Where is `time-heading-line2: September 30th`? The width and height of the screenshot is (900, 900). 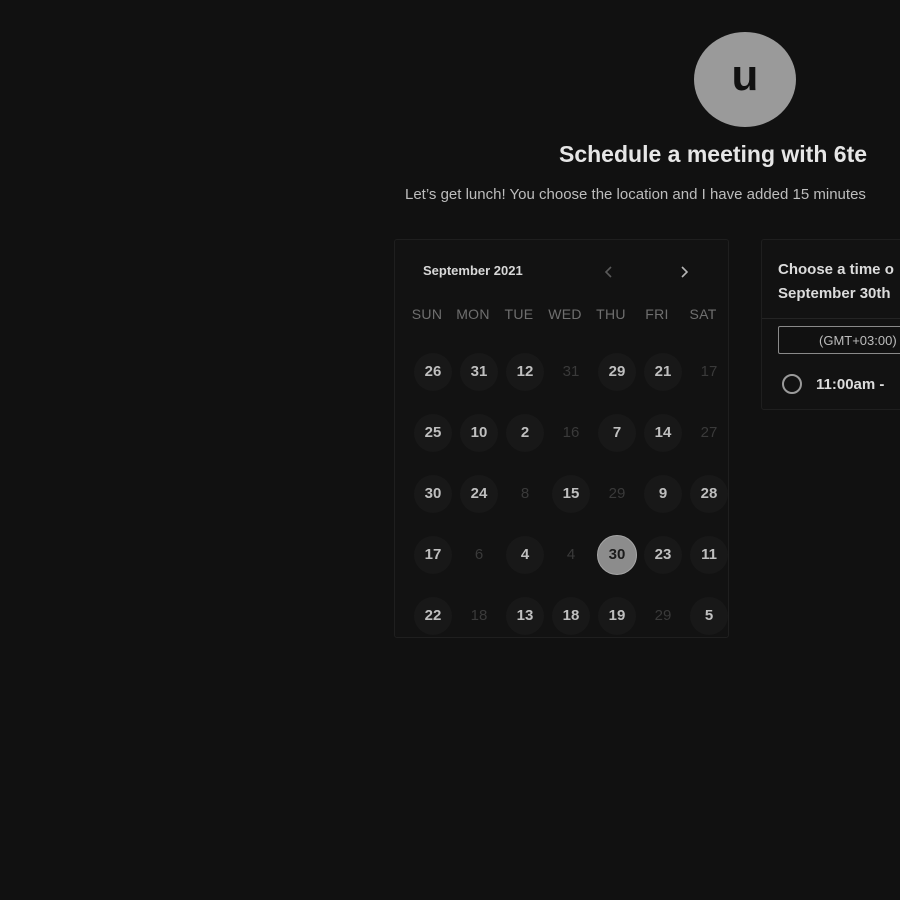 time-heading-line2: September 30th is located at coordinates (834, 293).